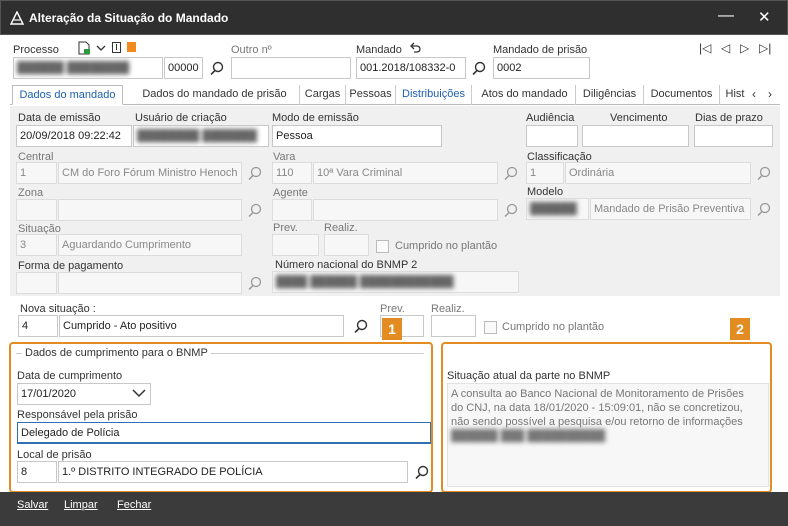 The image size is (788, 526). Describe the element at coordinates (541, 68) in the screenshot. I see `mandado-prisao-input: 0002` at that location.